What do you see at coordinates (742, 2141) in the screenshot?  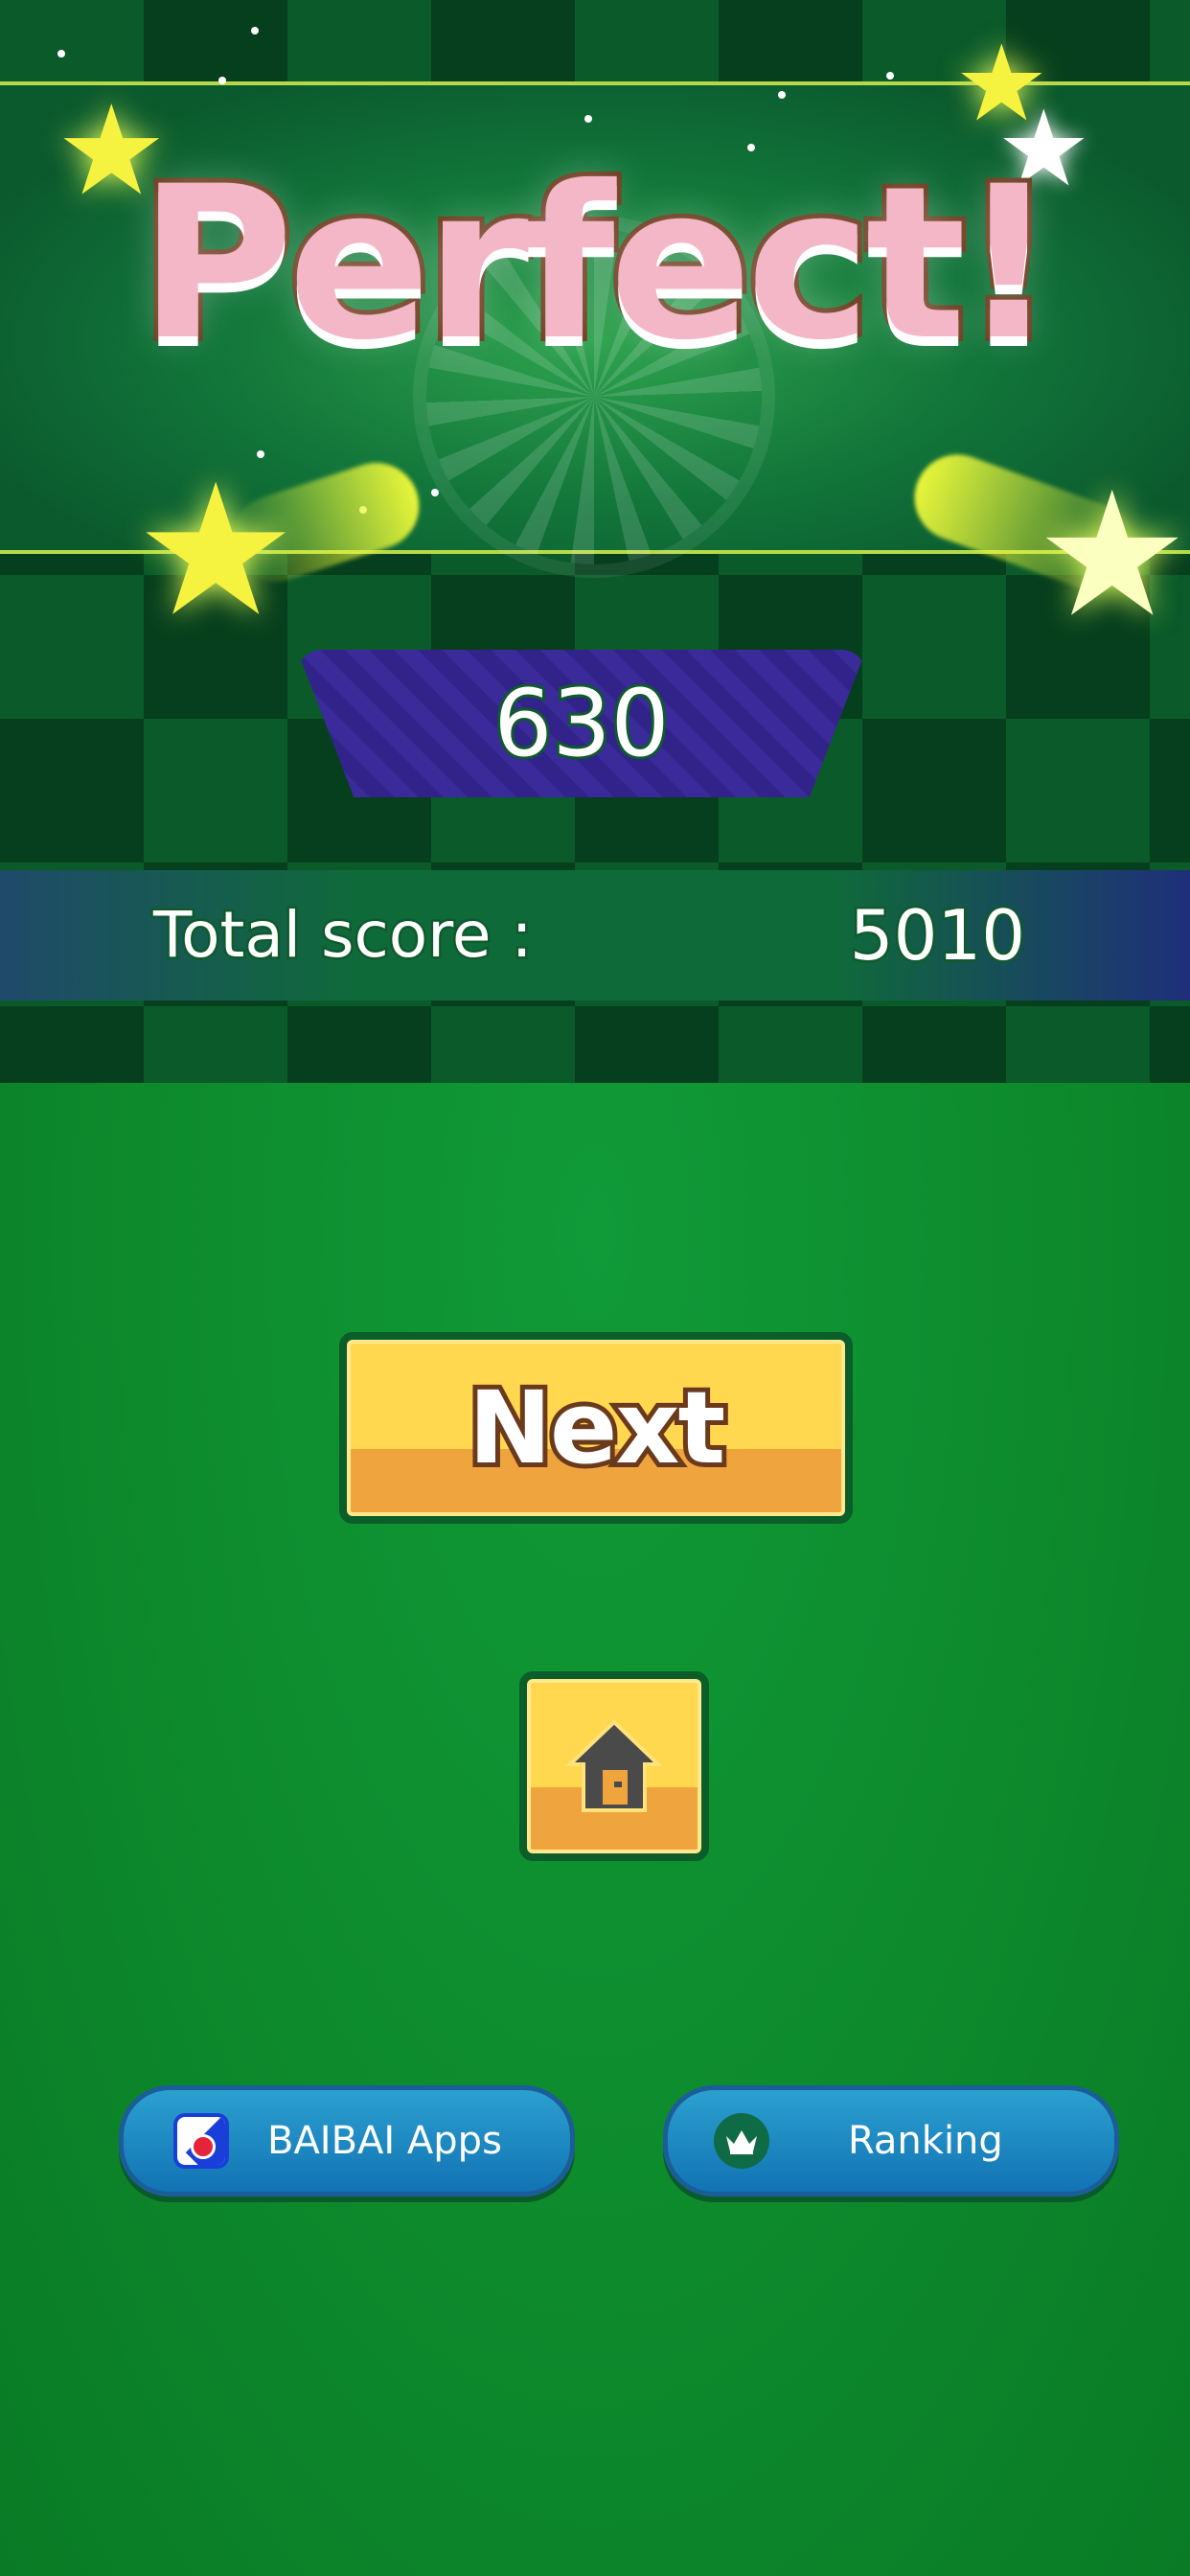 I see `crown-icon` at bounding box center [742, 2141].